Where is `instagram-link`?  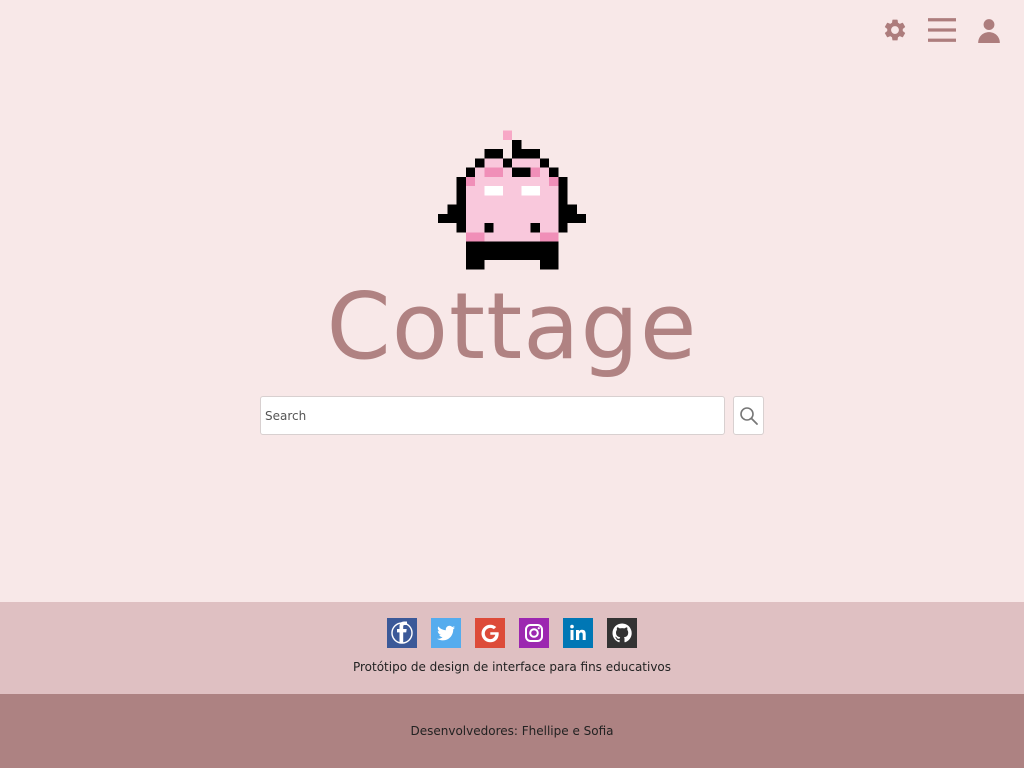 instagram-link is located at coordinates (534, 633).